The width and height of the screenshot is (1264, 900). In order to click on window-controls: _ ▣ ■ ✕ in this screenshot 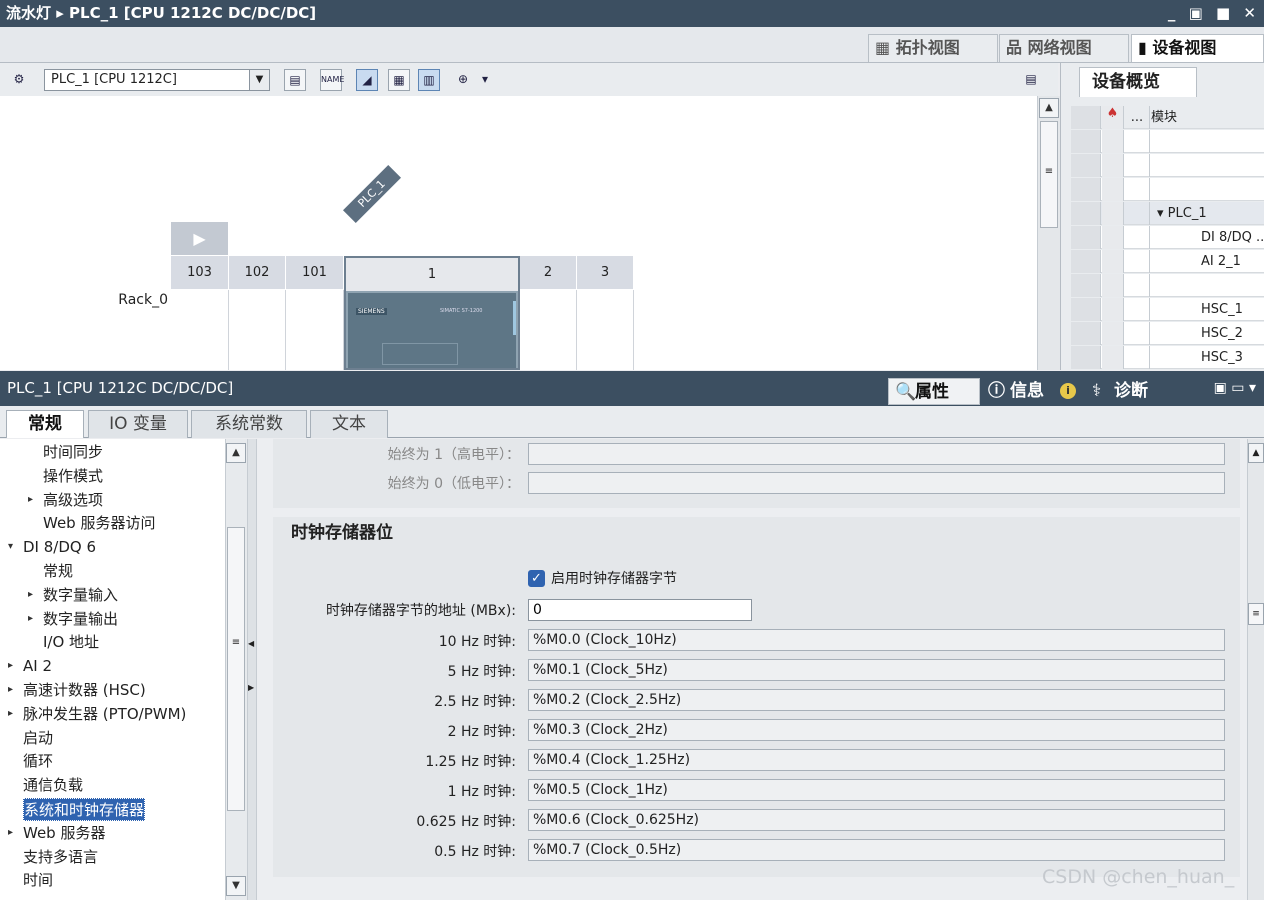, I will do `click(1214, 13)`.